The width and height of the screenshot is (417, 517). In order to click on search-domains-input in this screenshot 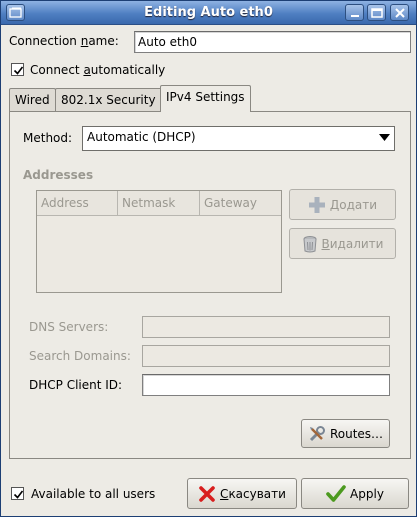, I will do `click(266, 356)`.